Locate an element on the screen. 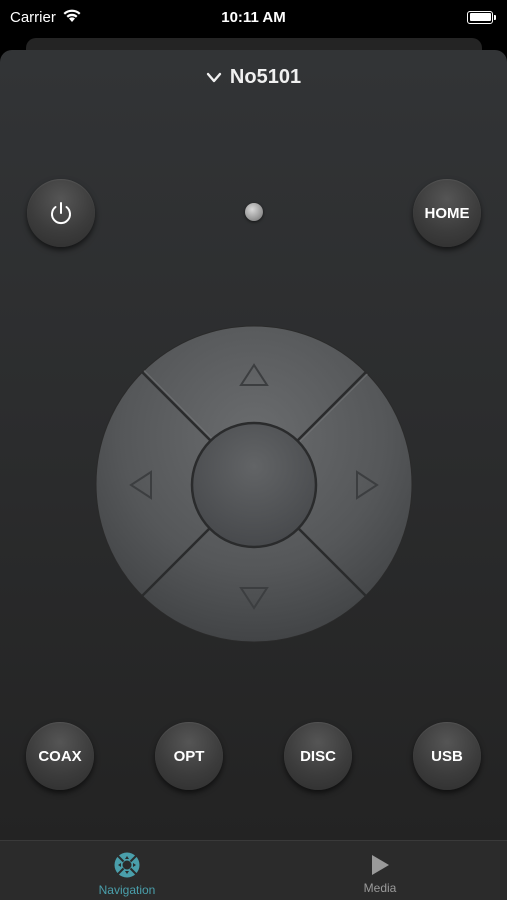  usb-button: USB is located at coordinates (447, 756).